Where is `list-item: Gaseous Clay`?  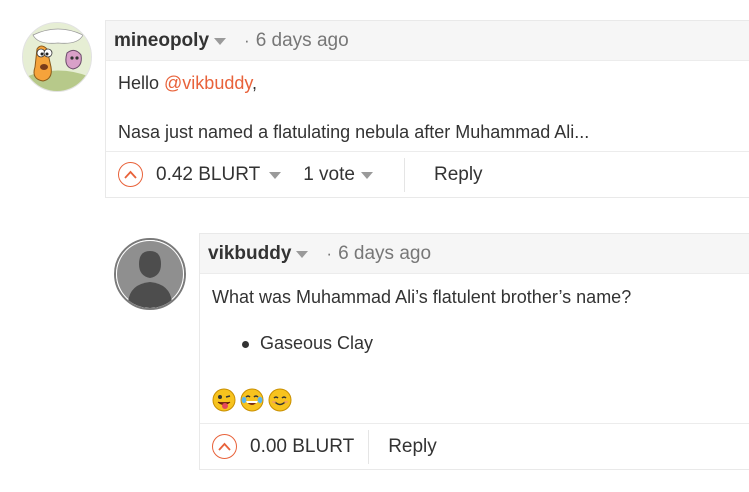
list-item: Gaseous Clay is located at coordinates (307, 343).